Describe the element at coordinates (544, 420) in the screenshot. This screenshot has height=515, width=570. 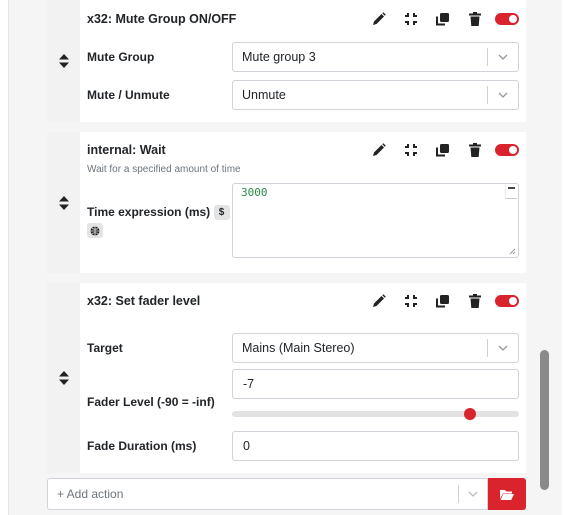
I see `panel-scrollbar` at that location.